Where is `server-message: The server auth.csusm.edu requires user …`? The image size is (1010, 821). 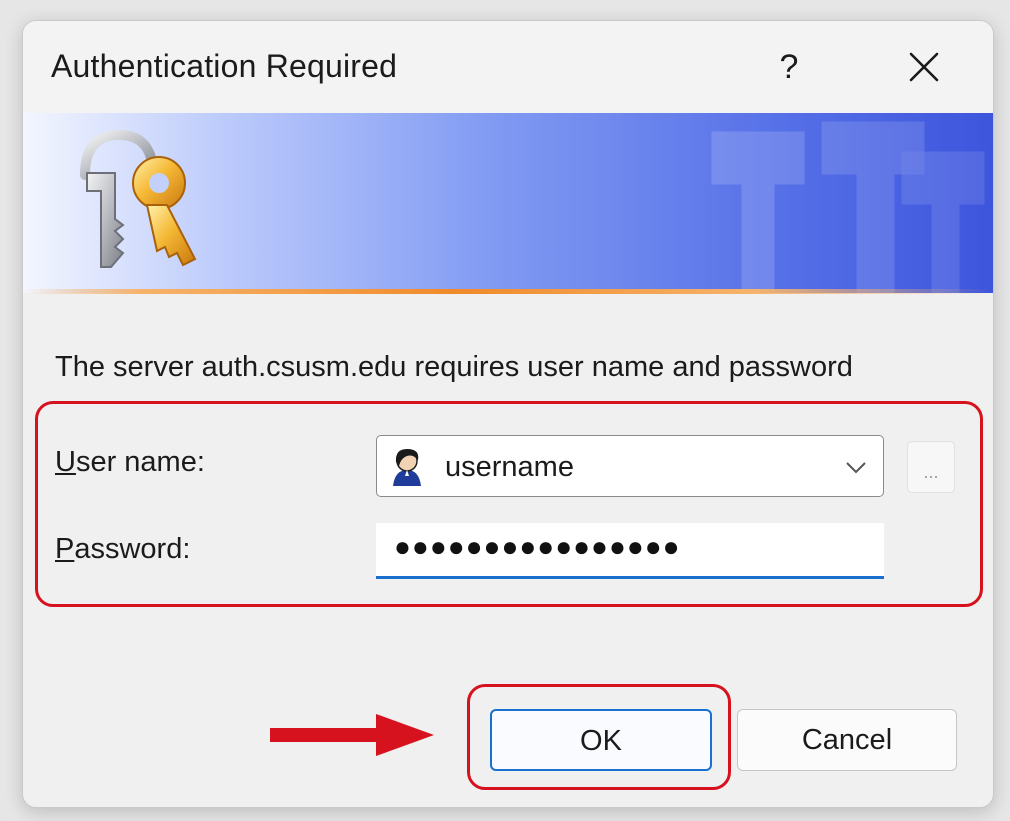 server-message: The server auth.csusm.edu requires user … is located at coordinates (454, 367).